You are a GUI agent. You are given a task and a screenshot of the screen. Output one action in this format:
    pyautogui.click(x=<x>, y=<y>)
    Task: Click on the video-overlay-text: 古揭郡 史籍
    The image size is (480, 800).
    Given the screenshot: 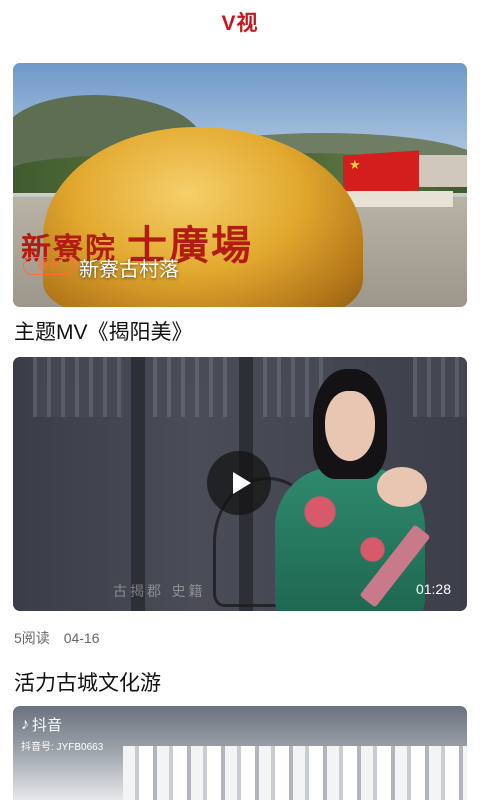 What is the action you would take?
    pyautogui.click(x=159, y=592)
    